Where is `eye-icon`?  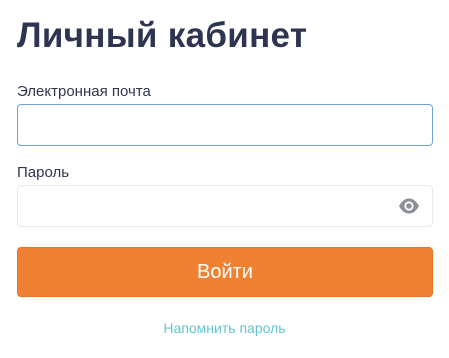 eye-icon is located at coordinates (409, 206).